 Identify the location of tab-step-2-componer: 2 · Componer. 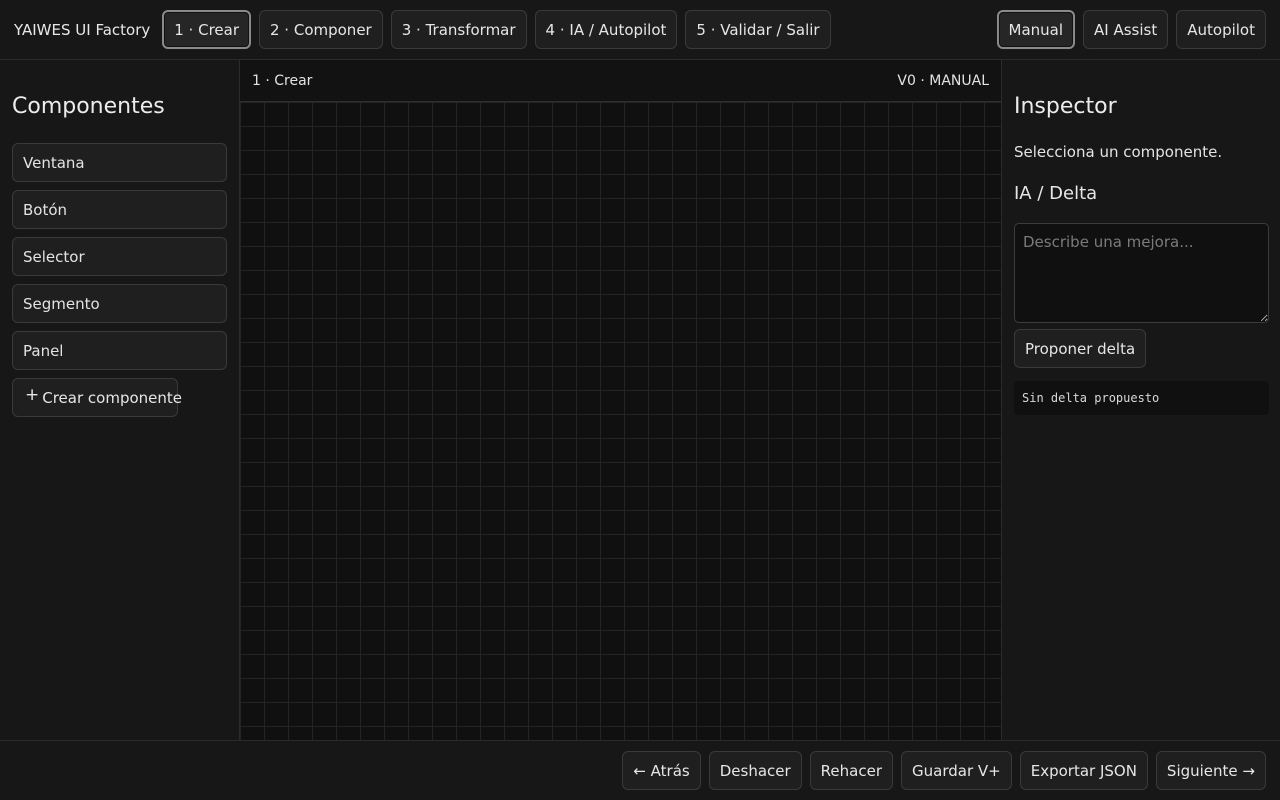
(321, 29).